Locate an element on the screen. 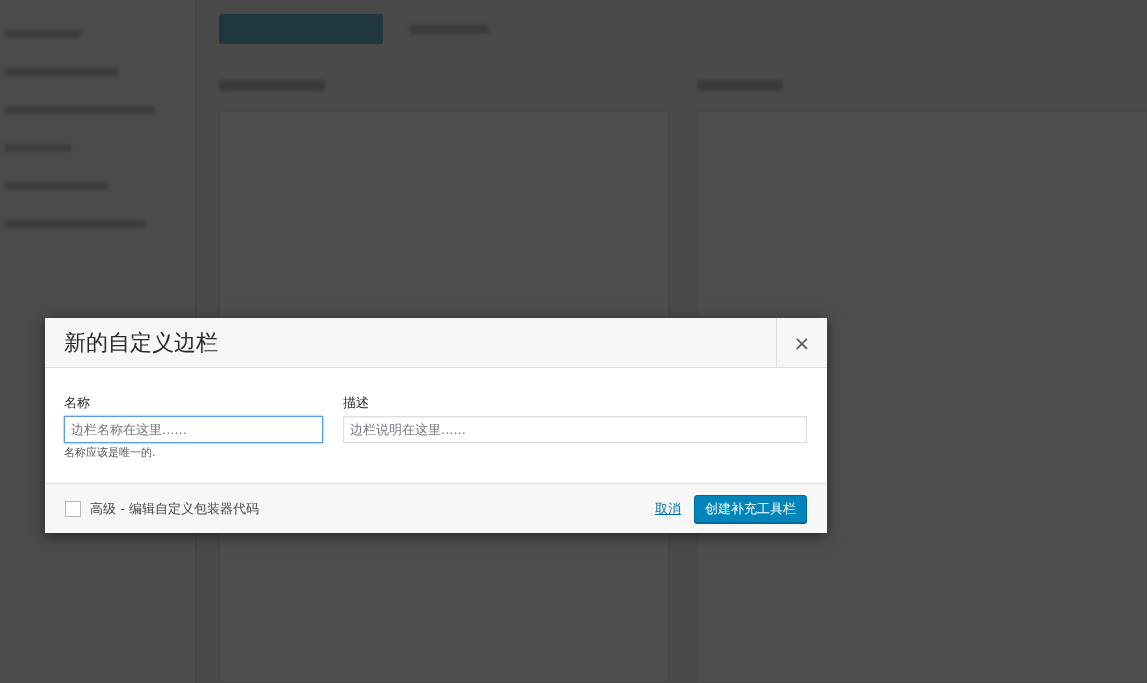 The height and width of the screenshot is (683, 1147). field-label: 描述 is located at coordinates (356, 403).